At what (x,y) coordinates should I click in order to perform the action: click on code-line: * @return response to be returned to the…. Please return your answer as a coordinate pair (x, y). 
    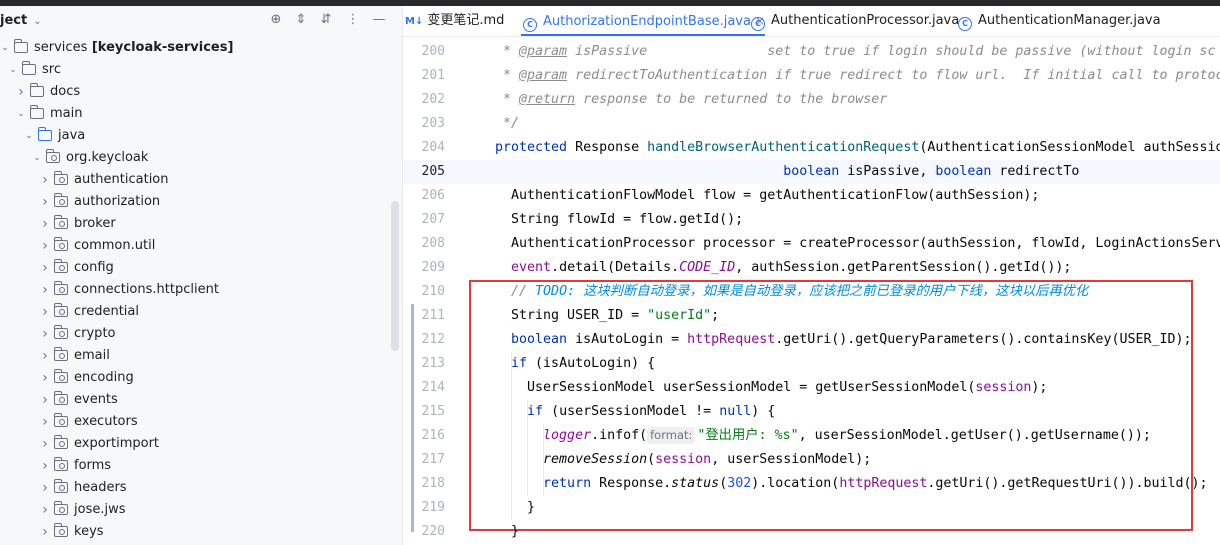
    Looking at the image, I should click on (683, 100).